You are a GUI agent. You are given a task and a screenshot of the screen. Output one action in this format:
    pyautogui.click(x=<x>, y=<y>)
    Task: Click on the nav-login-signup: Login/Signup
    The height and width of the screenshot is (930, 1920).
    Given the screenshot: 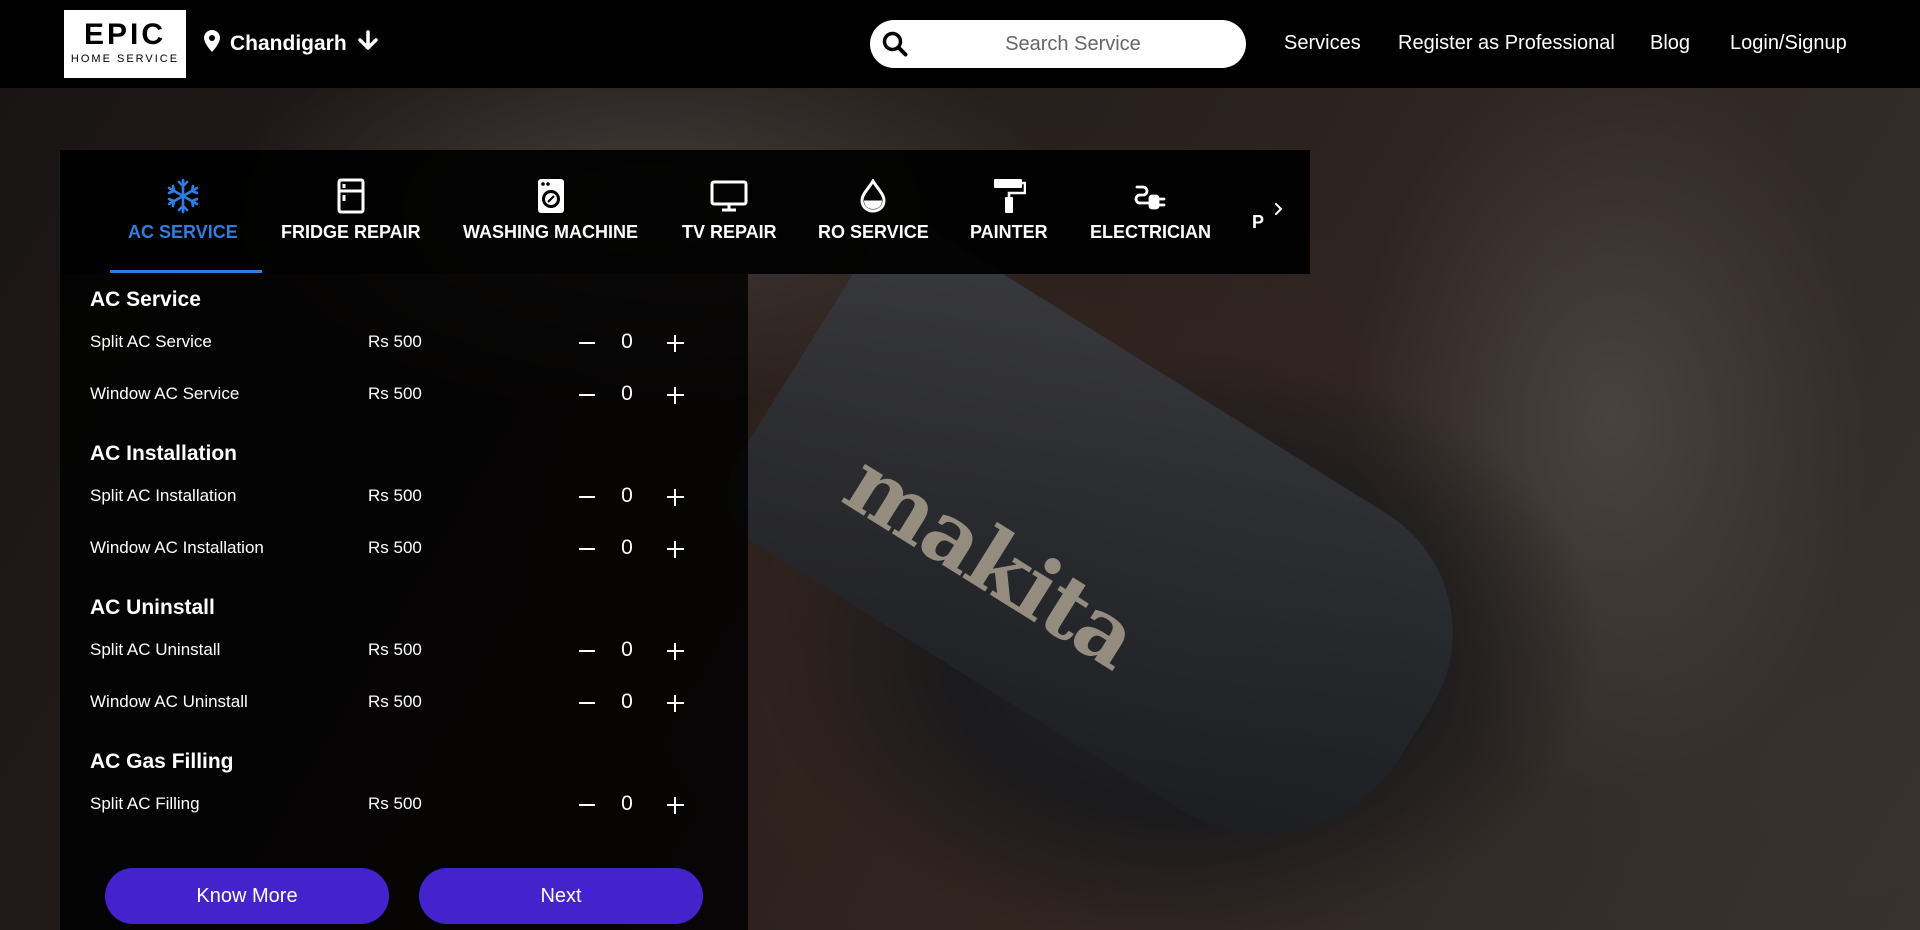 What is the action you would take?
    pyautogui.click(x=1788, y=43)
    